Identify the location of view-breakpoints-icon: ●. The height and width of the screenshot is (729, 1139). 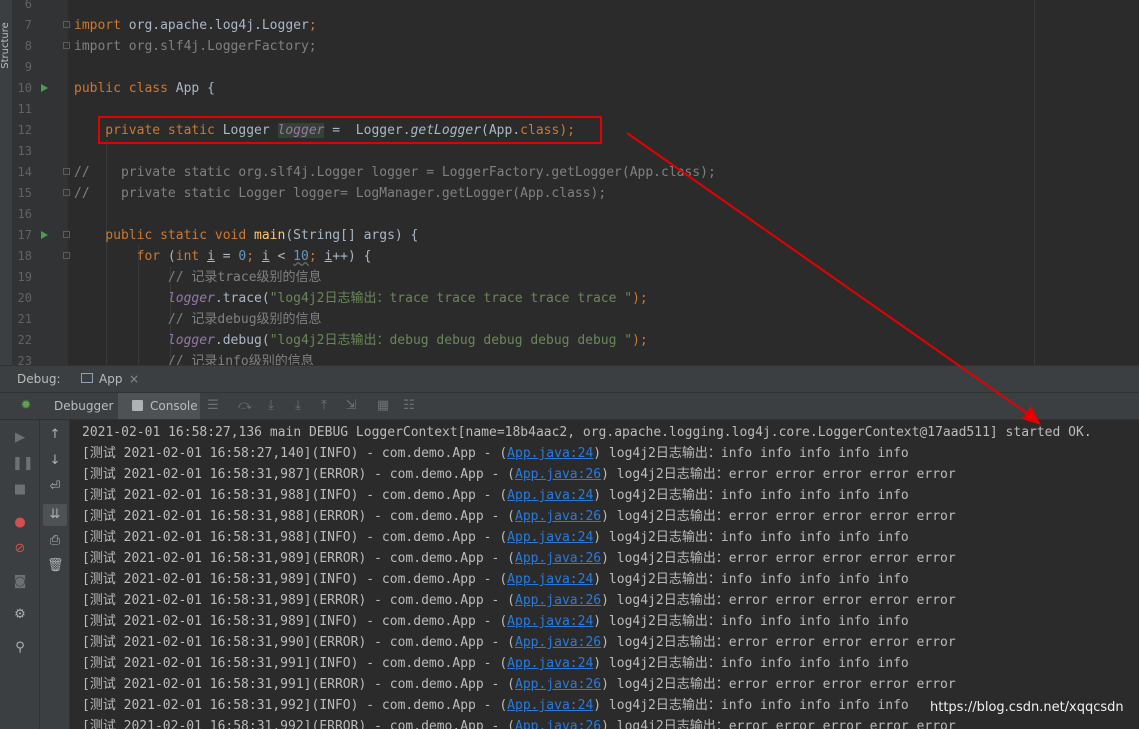
(20, 523).